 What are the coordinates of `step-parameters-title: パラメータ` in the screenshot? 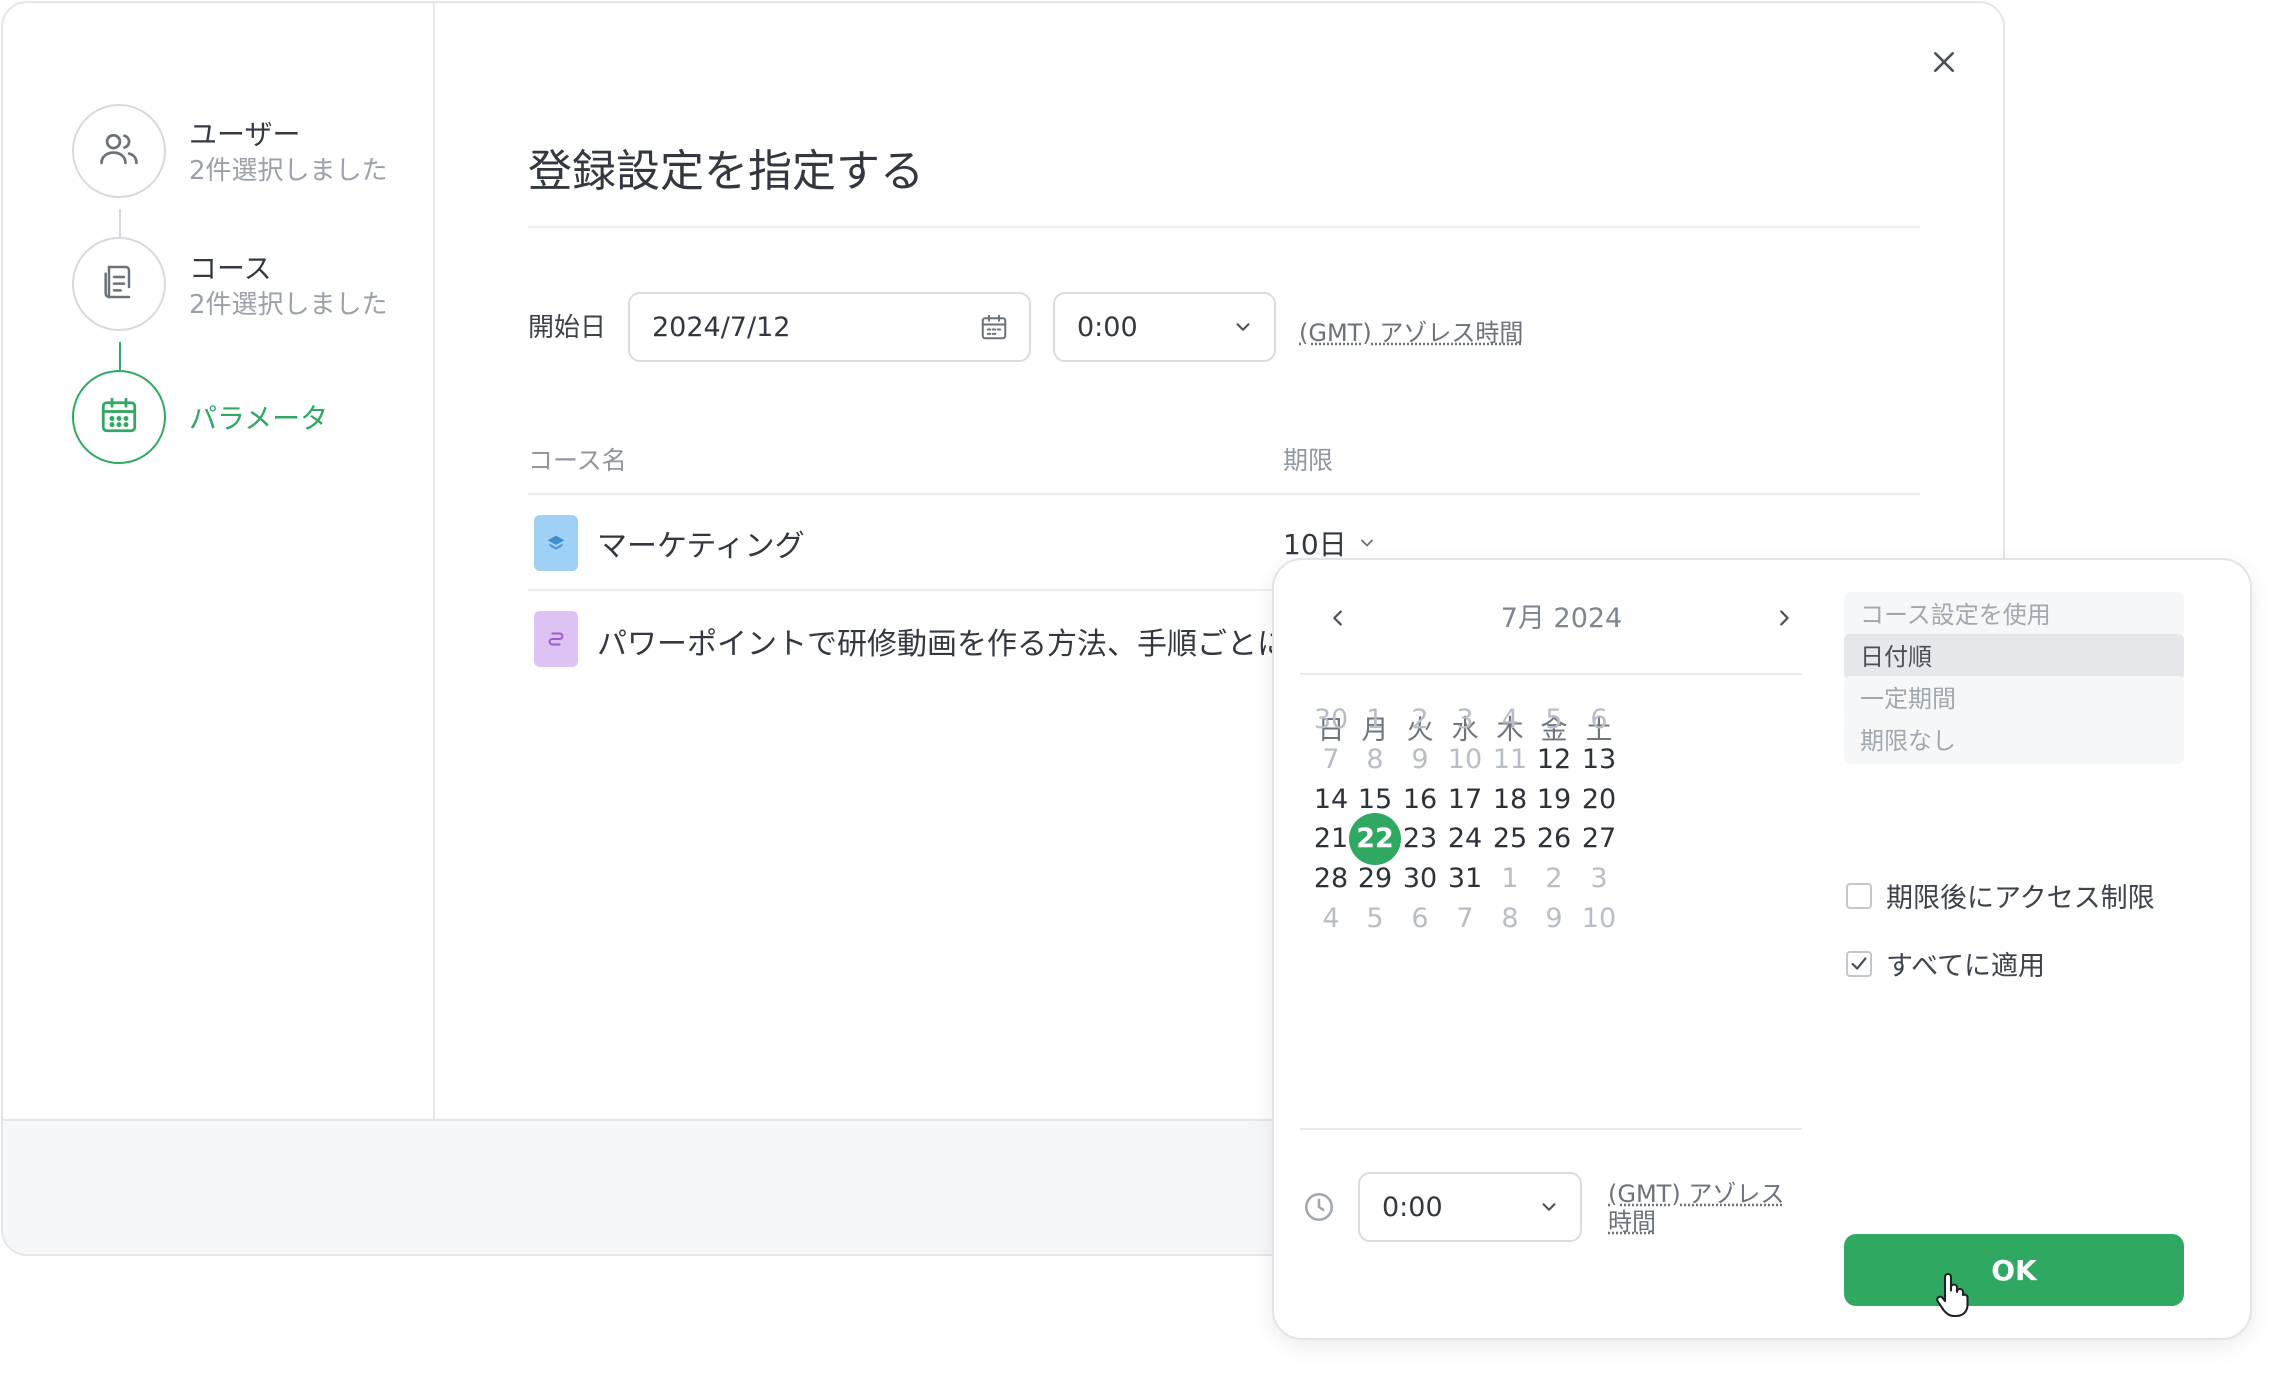 It's located at (259, 418).